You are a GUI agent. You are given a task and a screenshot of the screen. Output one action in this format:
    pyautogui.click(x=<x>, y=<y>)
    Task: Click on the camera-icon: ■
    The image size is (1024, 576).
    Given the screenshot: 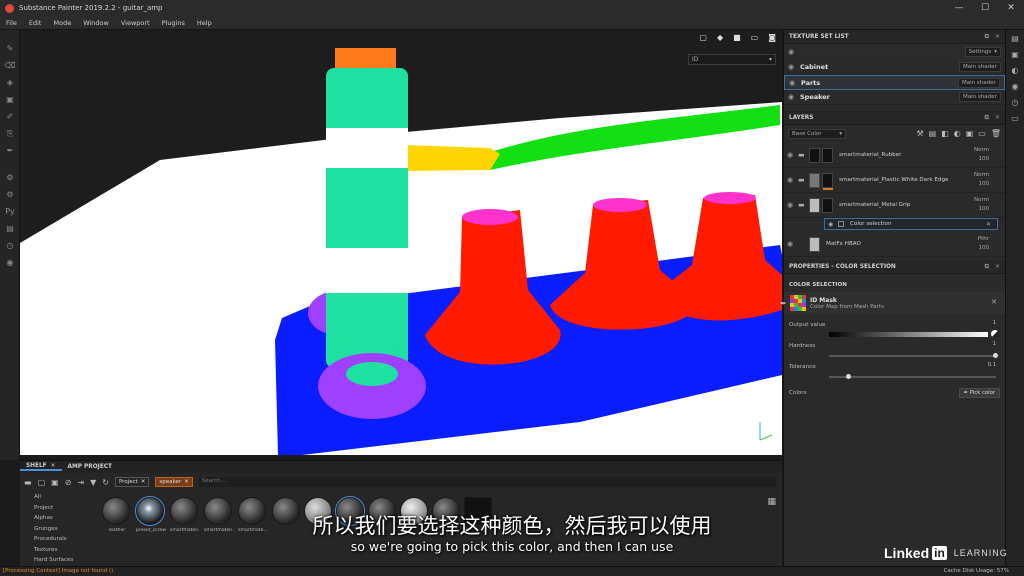 What is the action you would take?
    pyautogui.click(x=737, y=37)
    